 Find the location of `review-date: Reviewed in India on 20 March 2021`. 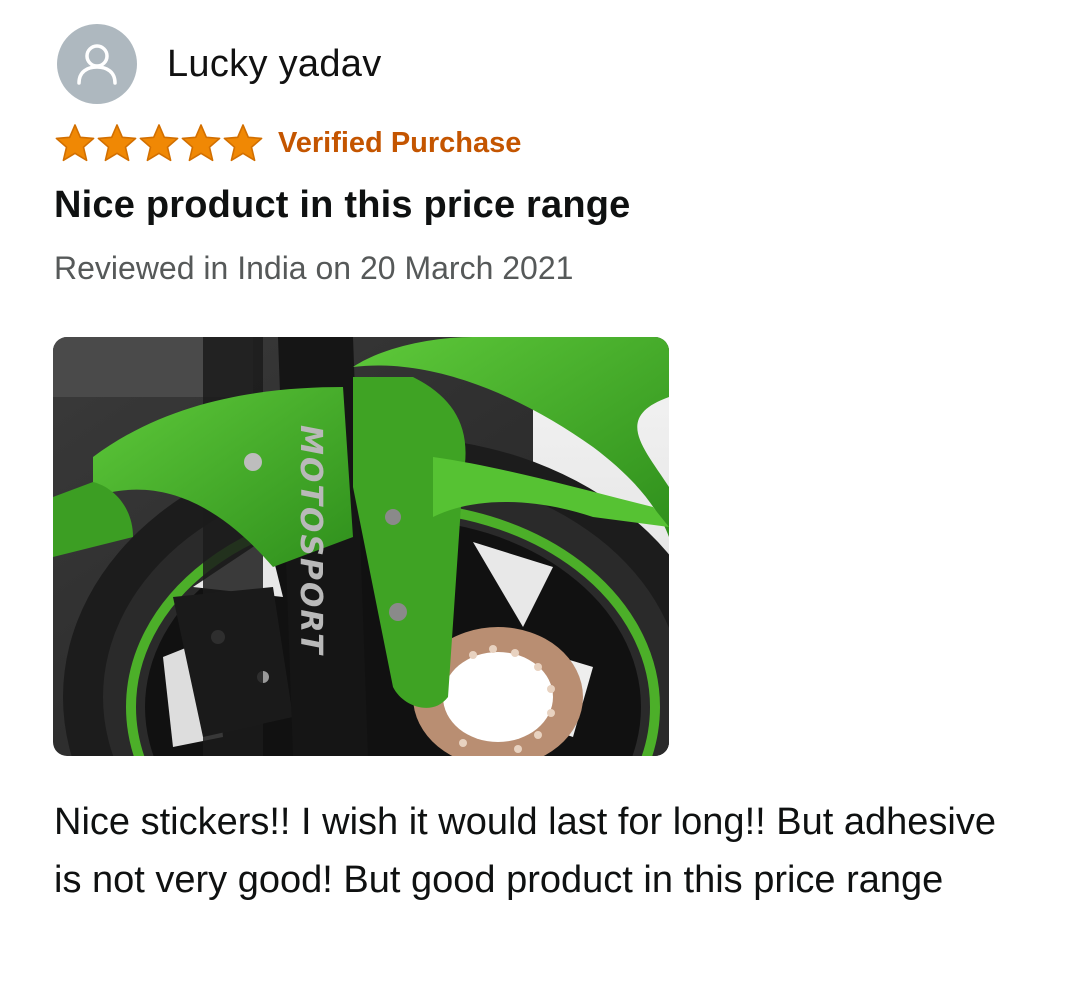

review-date: Reviewed in India on 20 March 2021 is located at coordinates (314, 268).